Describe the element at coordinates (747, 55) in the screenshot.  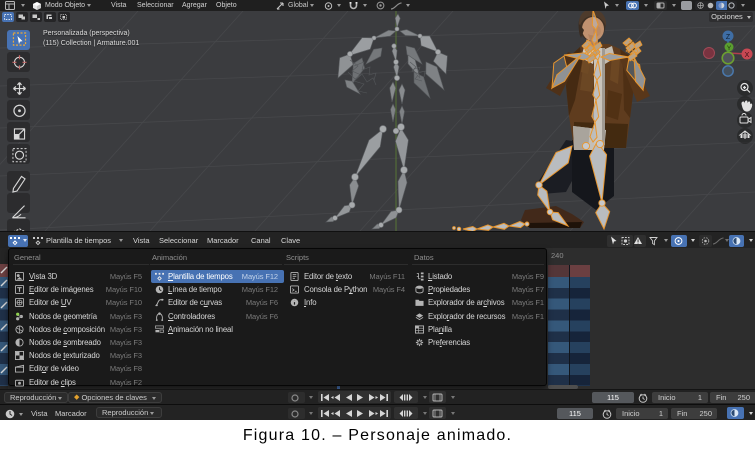
I see `svg-text: X` at that location.